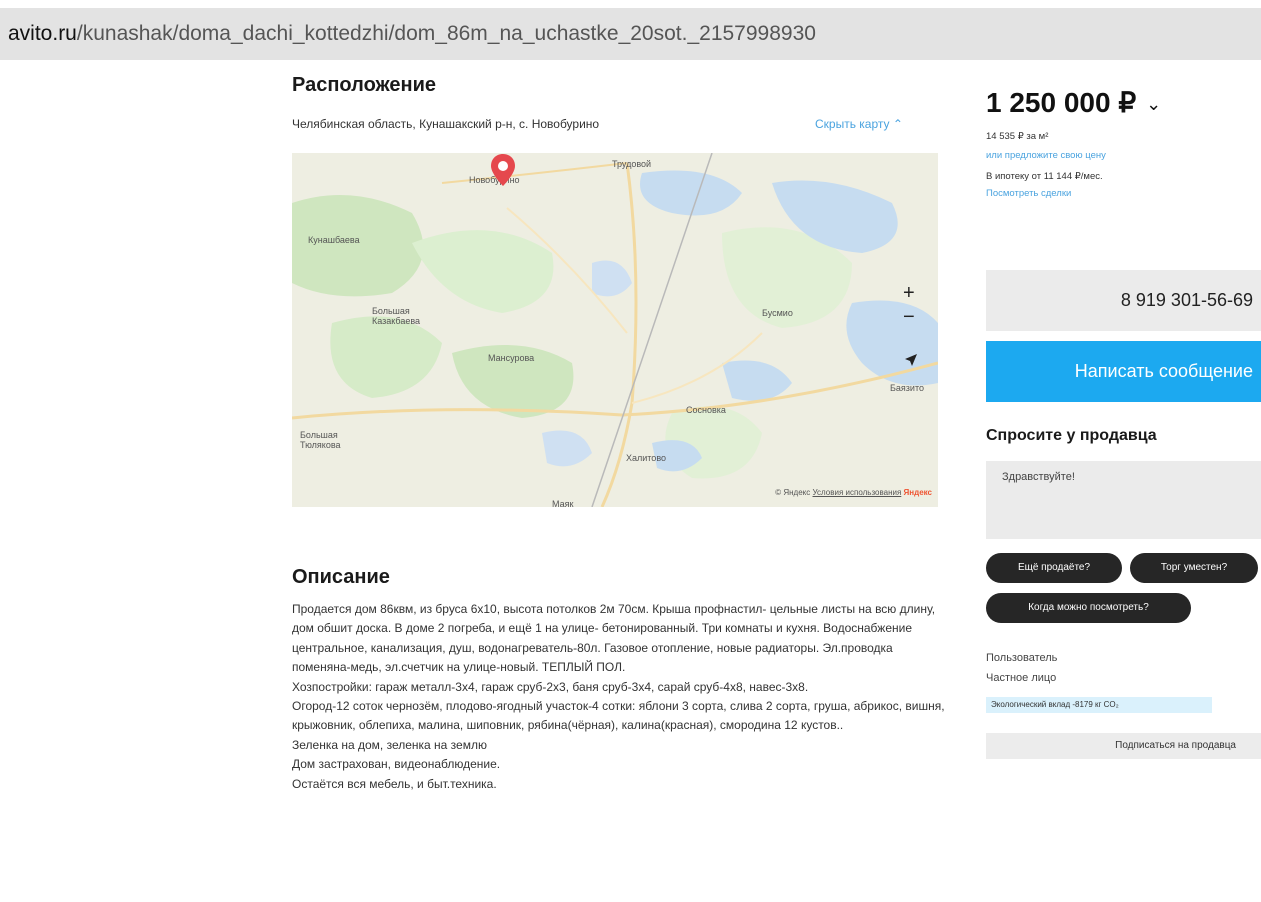 The width and height of the screenshot is (1261, 902). What do you see at coordinates (907, 388) in the screenshot?
I see `map-label: Баязито` at bounding box center [907, 388].